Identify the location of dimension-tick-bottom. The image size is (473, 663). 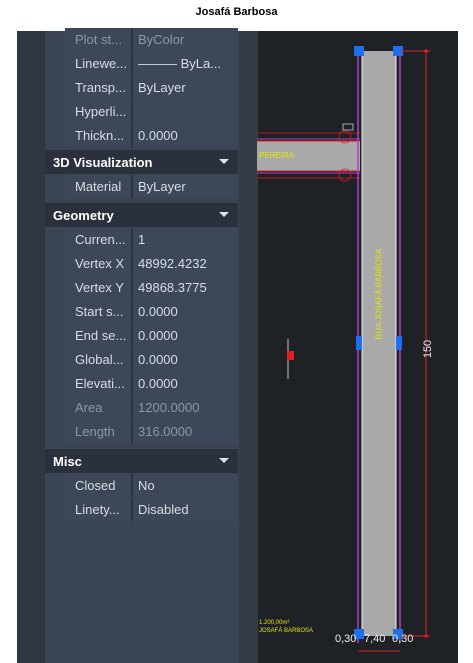
(426, 636).